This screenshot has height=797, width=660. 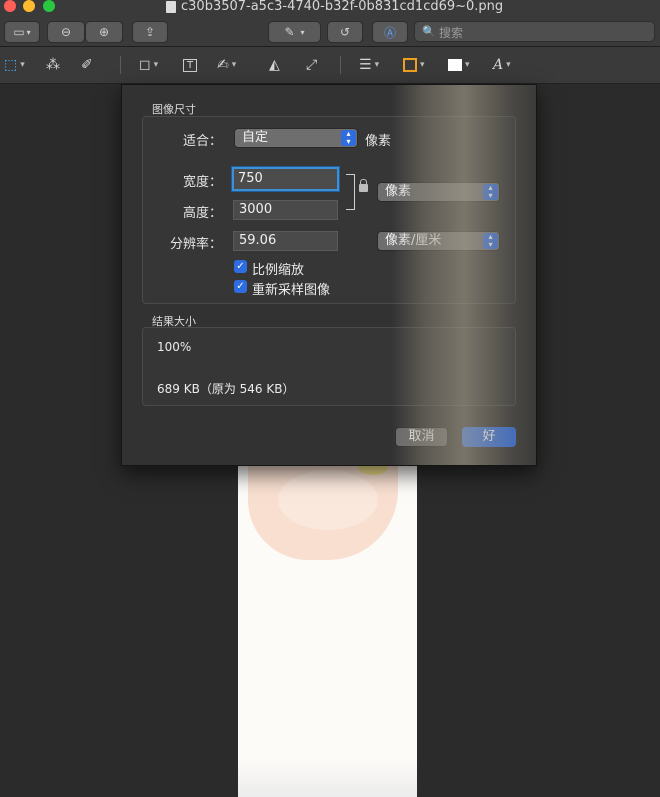 I want to click on fit-value: 自定, so click(x=255, y=137).